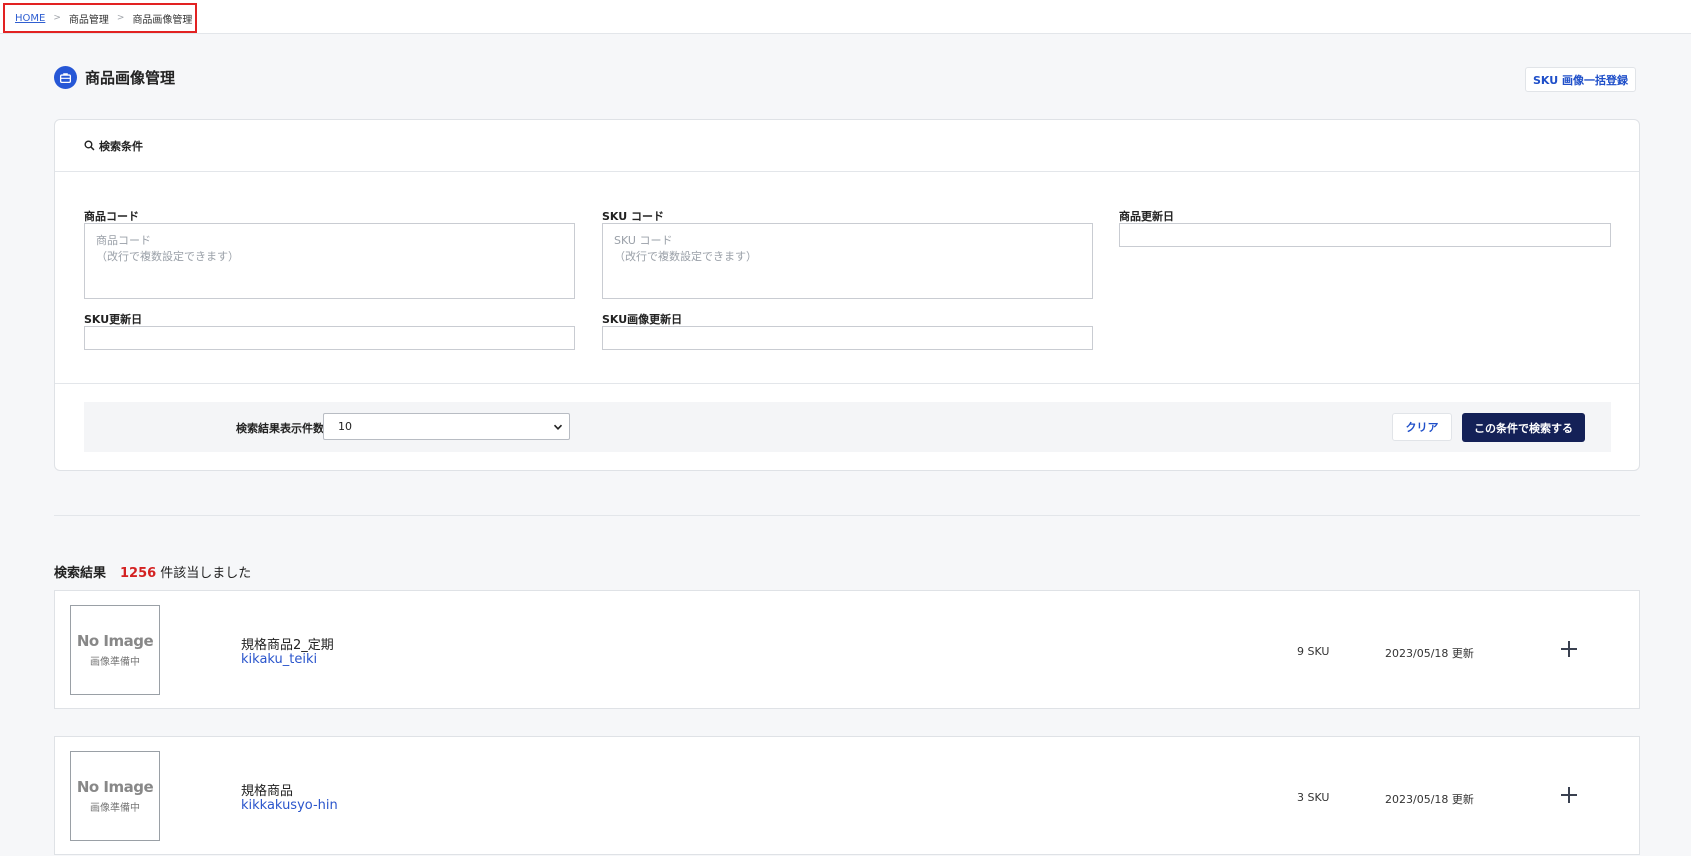 The image size is (1691, 856). I want to click on sku-code-textarea: SKU コード （改行で複数設定できます）, so click(847, 261).